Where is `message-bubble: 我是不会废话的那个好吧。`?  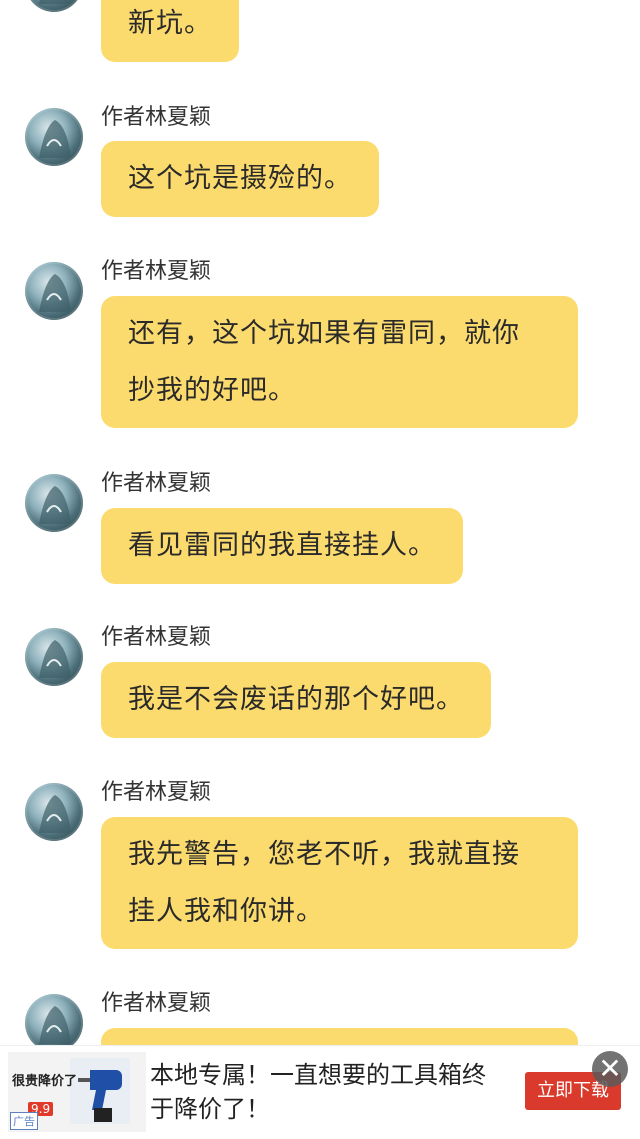
message-bubble: 我是不会废话的那个好吧。 is located at coordinates (296, 700).